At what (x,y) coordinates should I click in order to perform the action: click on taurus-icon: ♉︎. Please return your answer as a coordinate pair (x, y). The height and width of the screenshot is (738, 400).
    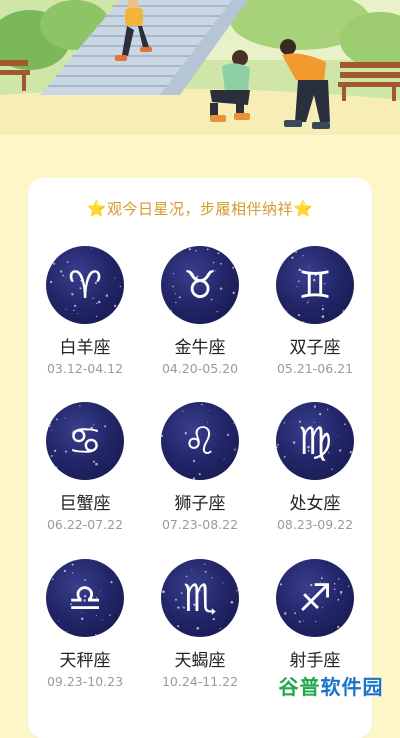
    Looking at the image, I should click on (200, 285).